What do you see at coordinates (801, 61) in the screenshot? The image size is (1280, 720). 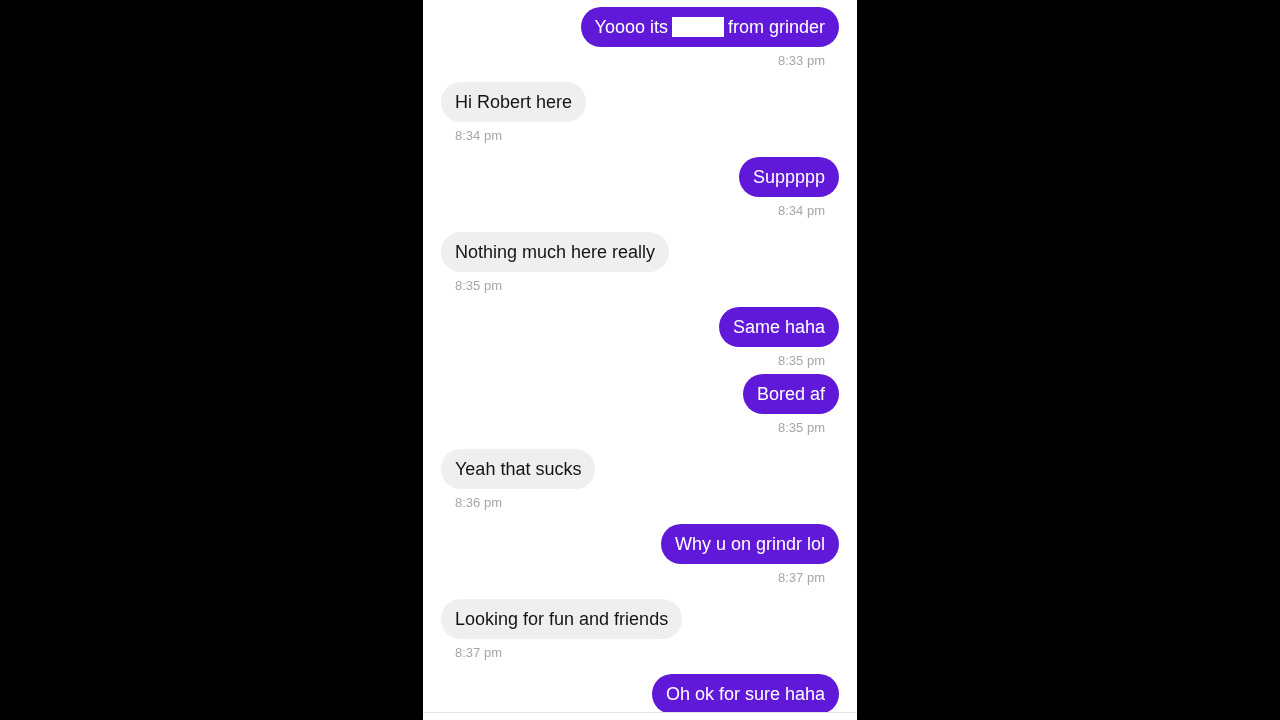 I see `message-timestamp: 8:33 pm` at bounding box center [801, 61].